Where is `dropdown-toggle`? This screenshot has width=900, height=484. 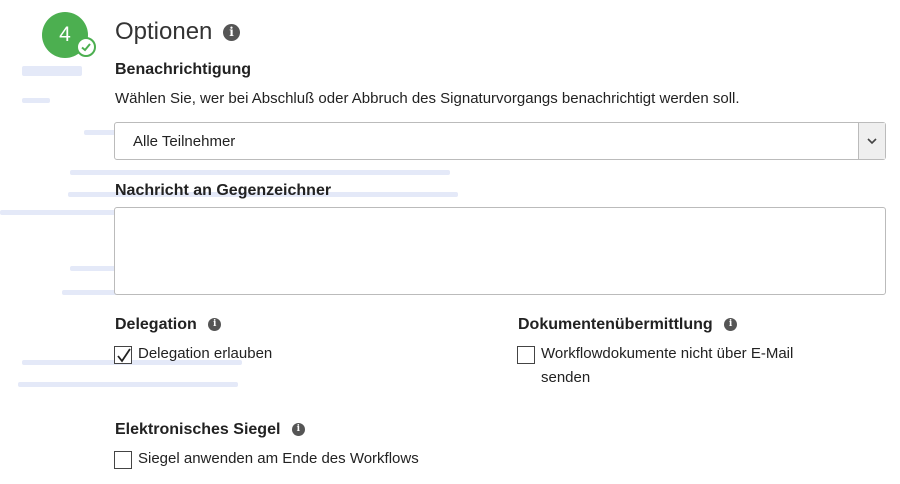
dropdown-toggle is located at coordinates (871, 141).